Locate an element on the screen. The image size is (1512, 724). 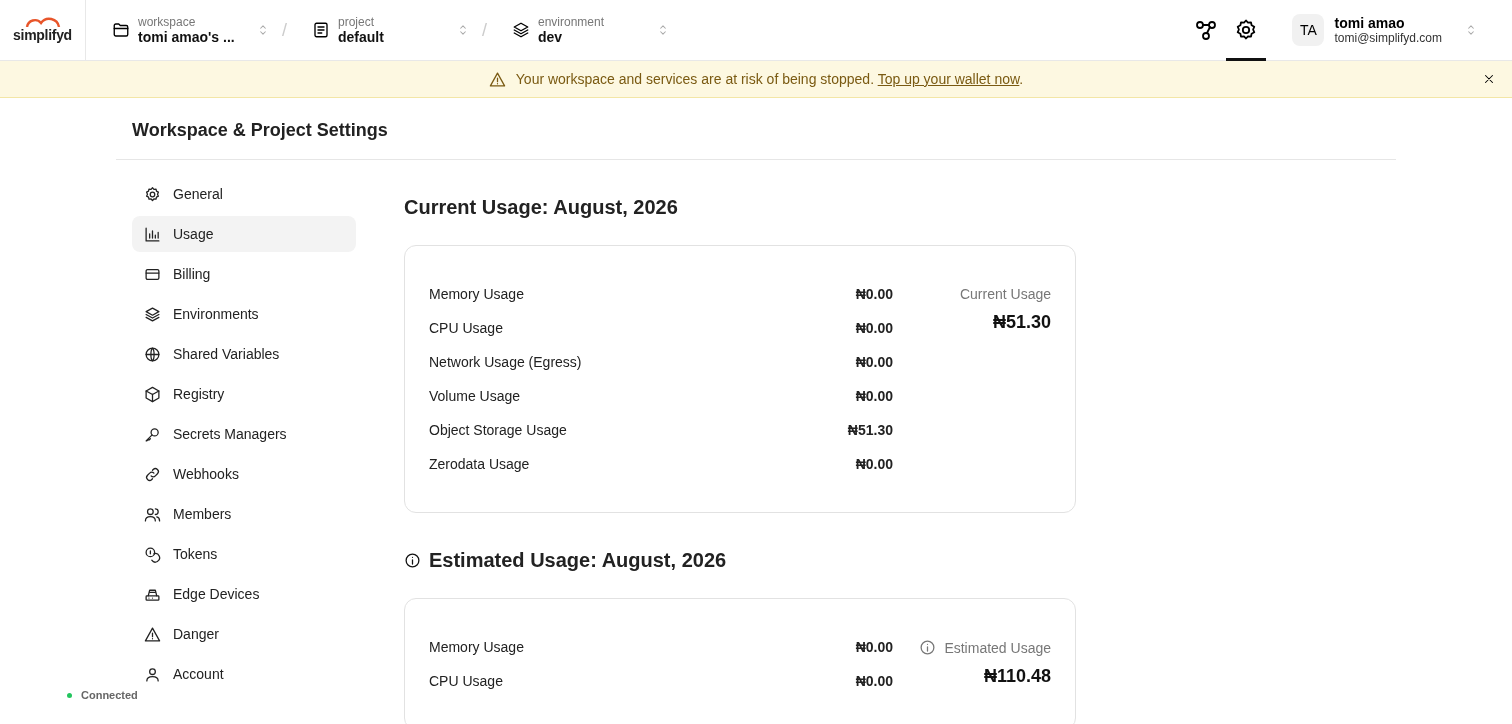
usage-label: Object Storage Usage is located at coordinates (498, 430).